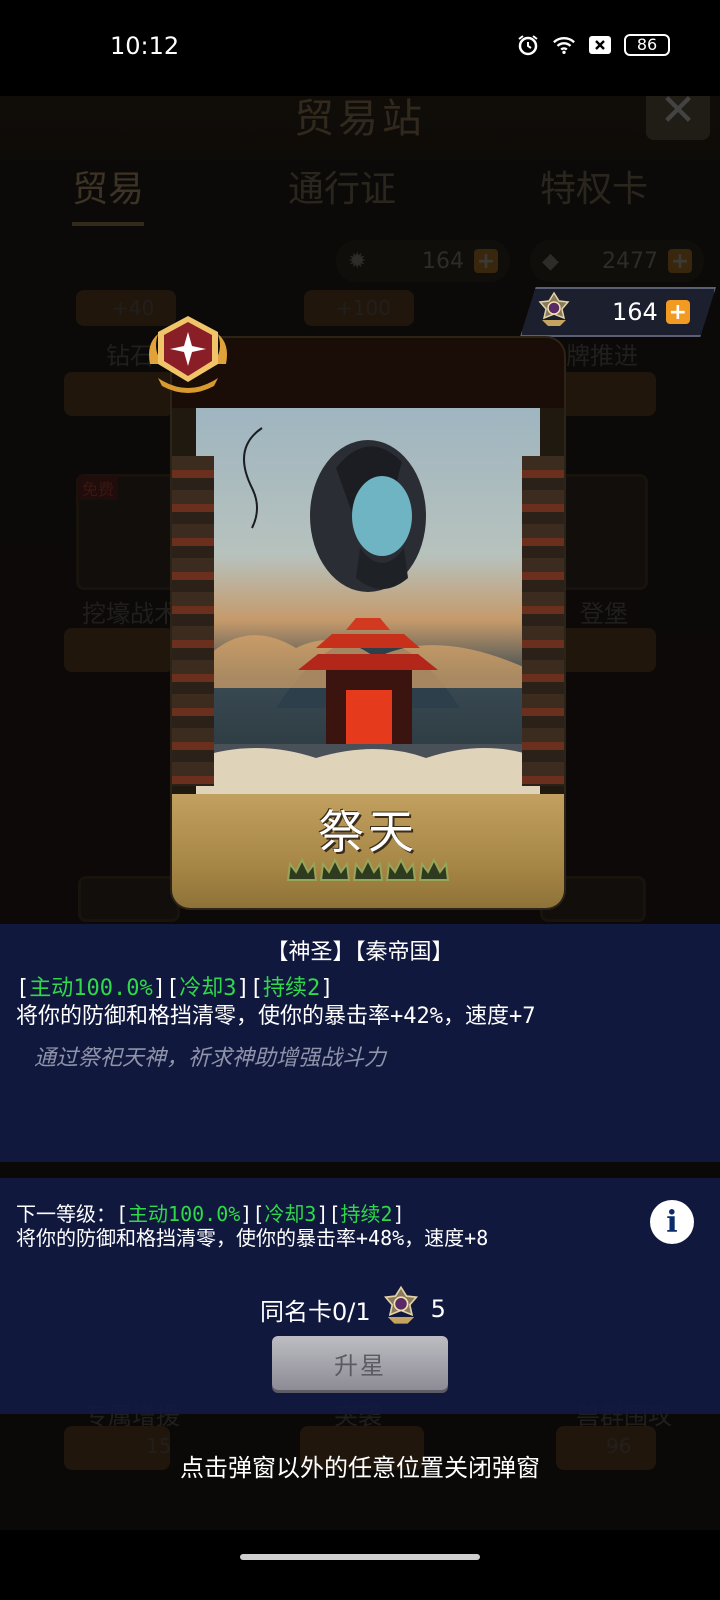 The image size is (720, 1600). I want to click on status-icons: 86, so click(593, 45).